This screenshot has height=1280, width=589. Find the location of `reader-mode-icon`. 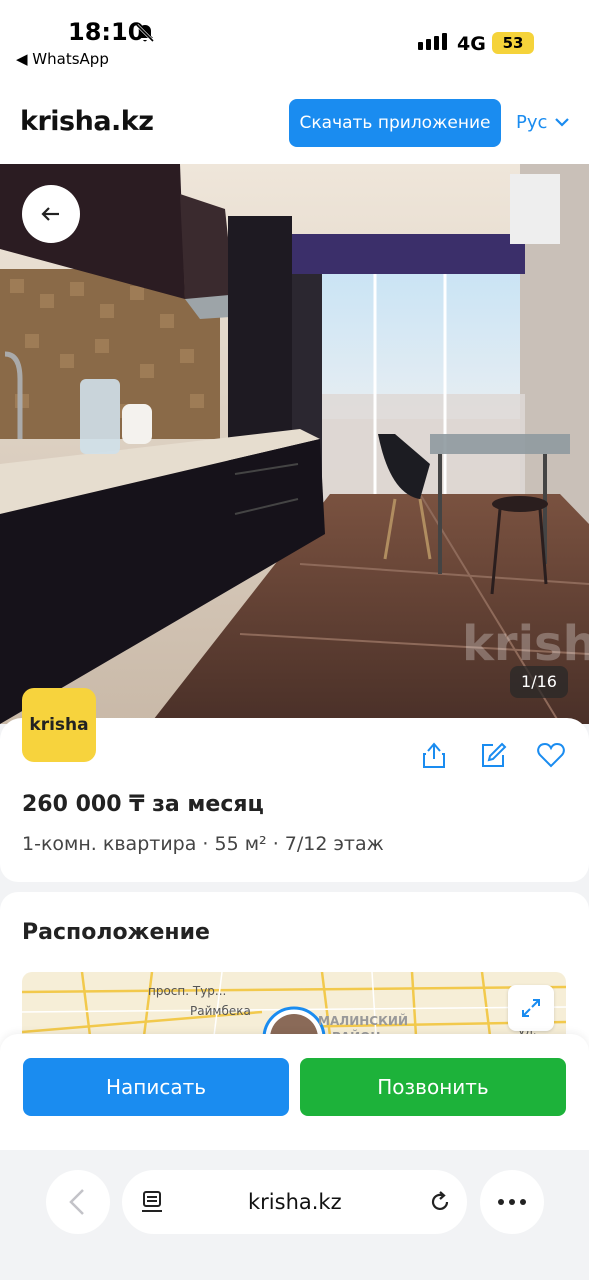

reader-mode-icon is located at coordinates (153, 1202).